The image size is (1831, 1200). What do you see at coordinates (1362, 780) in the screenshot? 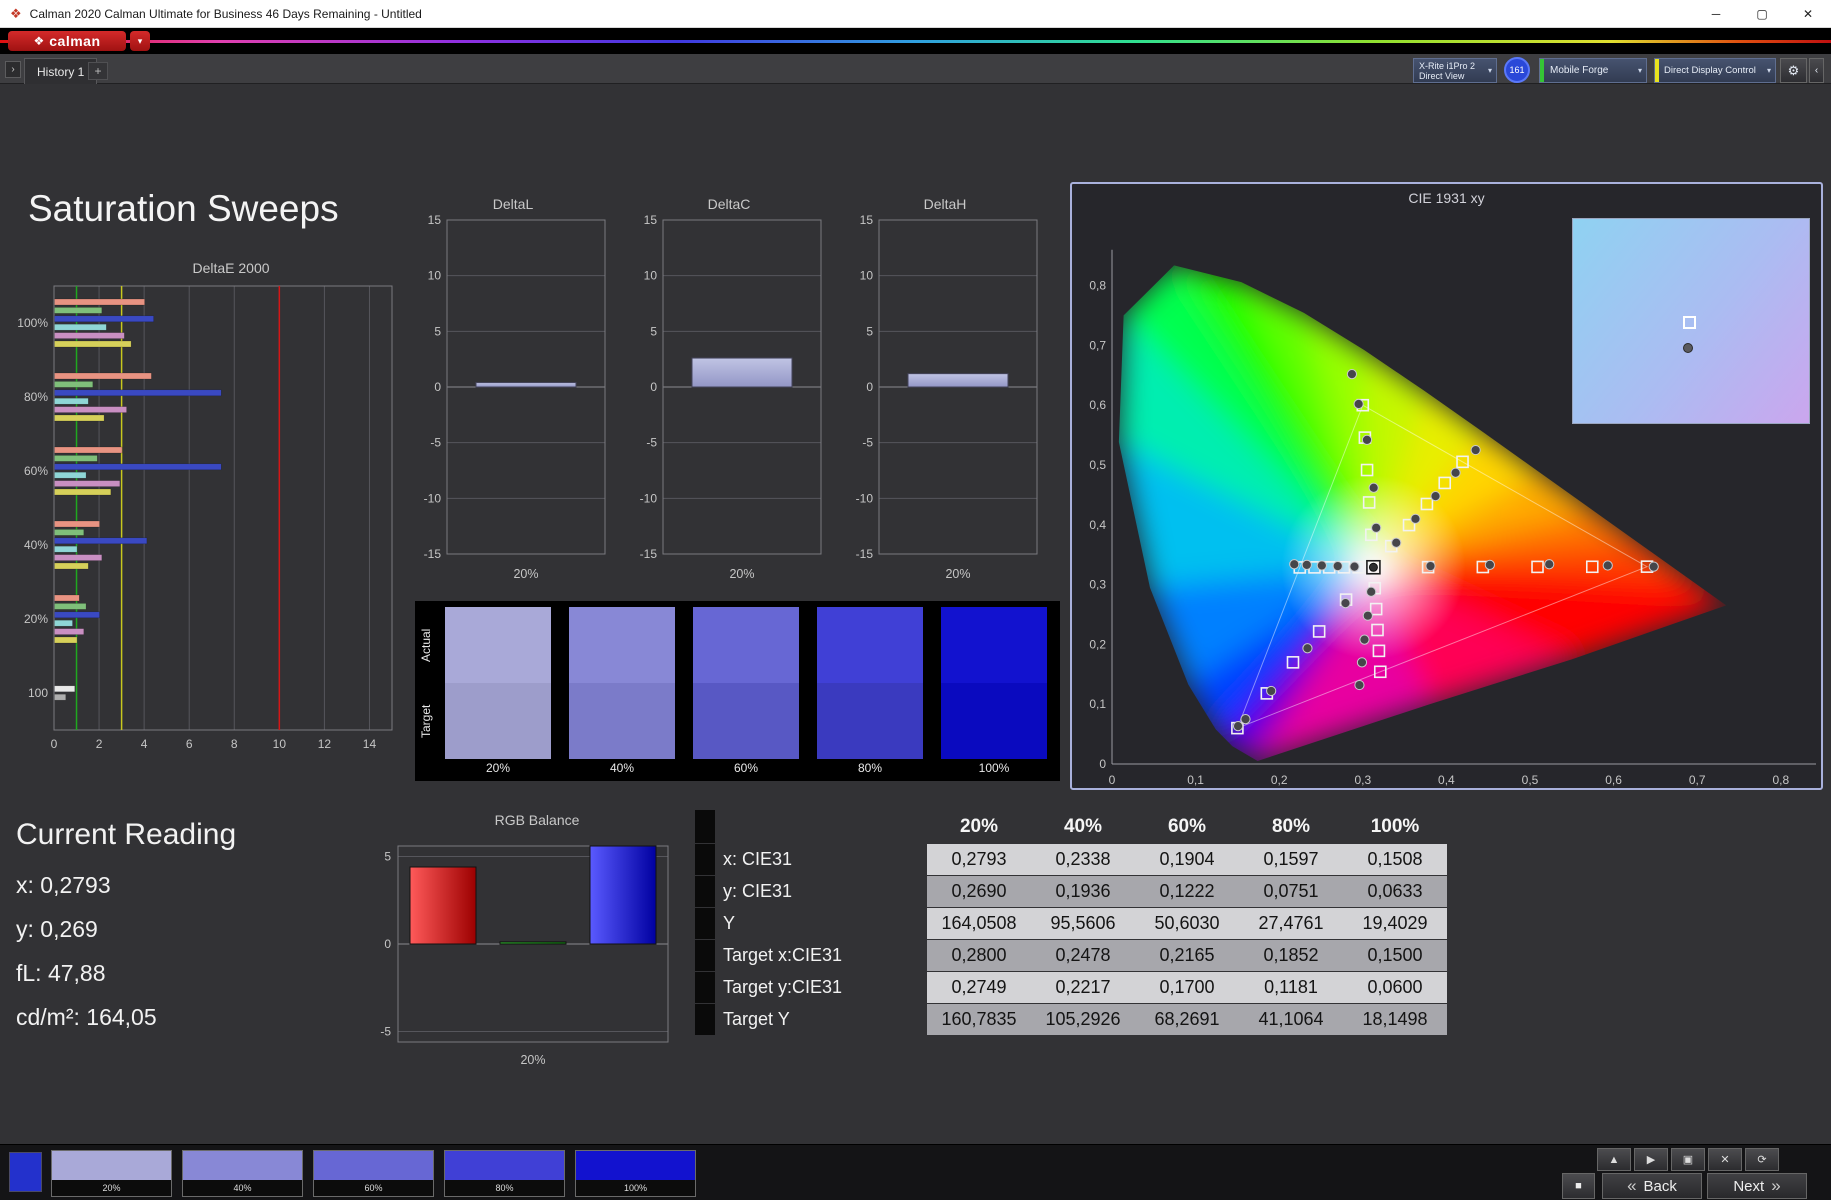
I see `svg-text: 0,3` at bounding box center [1362, 780].